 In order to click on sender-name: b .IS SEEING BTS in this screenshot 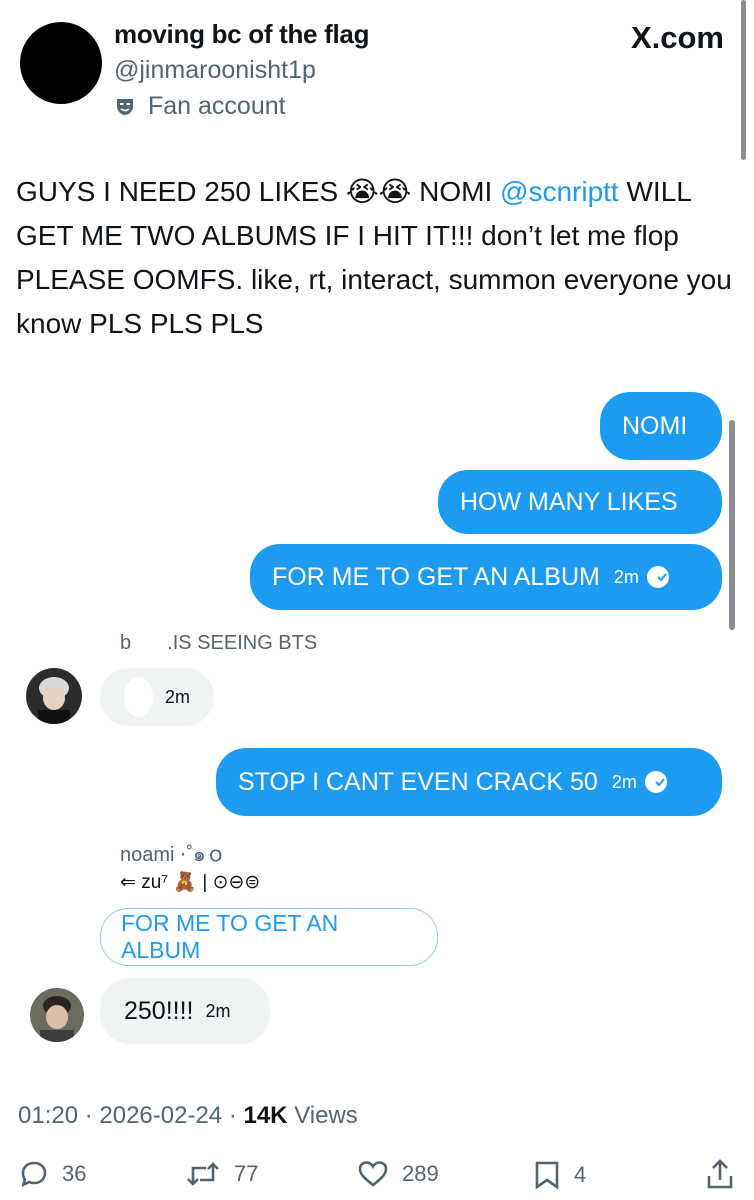, I will do `click(219, 643)`.